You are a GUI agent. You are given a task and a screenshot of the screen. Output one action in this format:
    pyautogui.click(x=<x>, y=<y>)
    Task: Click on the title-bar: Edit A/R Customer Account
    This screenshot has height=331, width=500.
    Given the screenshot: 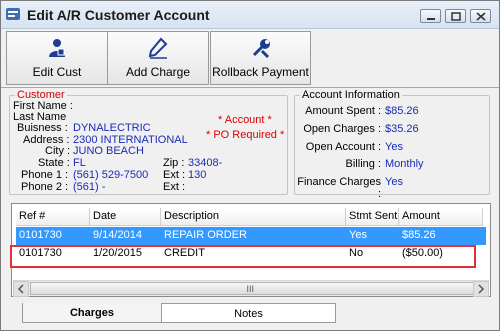 What is the action you would take?
    pyautogui.click(x=250, y=15)
    